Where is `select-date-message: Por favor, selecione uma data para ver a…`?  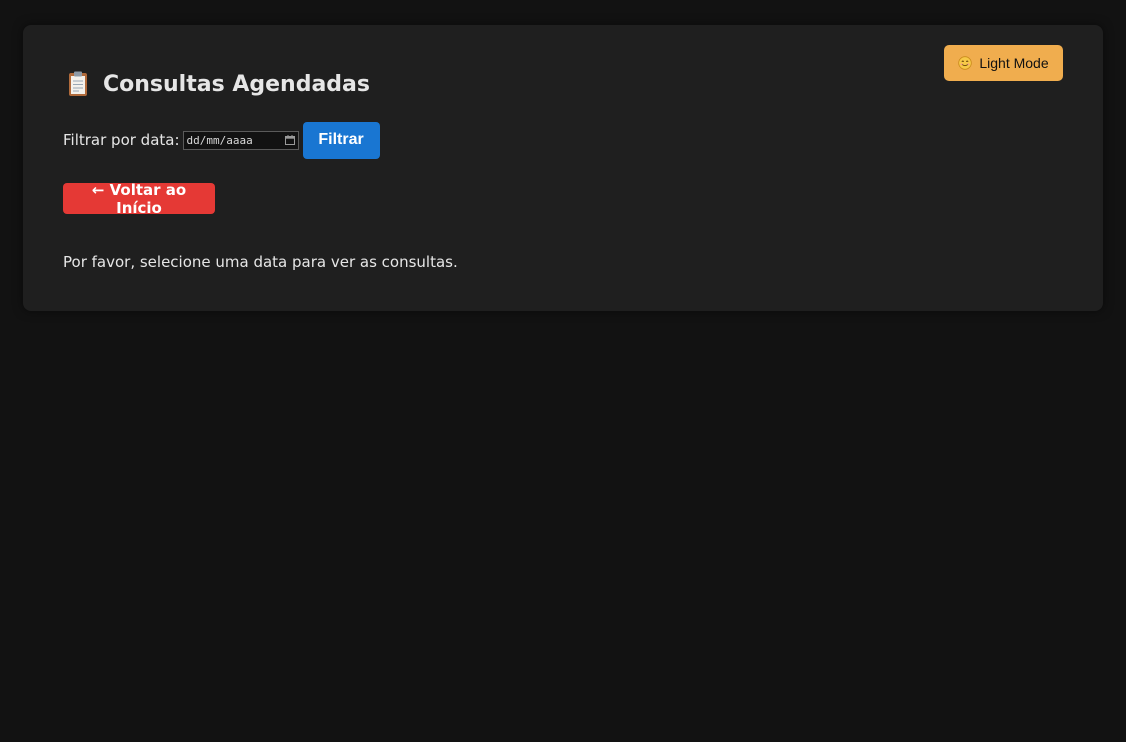 select-date-message: Por favor, selecione uma data para ver a… is located at coordinates (260, 262).